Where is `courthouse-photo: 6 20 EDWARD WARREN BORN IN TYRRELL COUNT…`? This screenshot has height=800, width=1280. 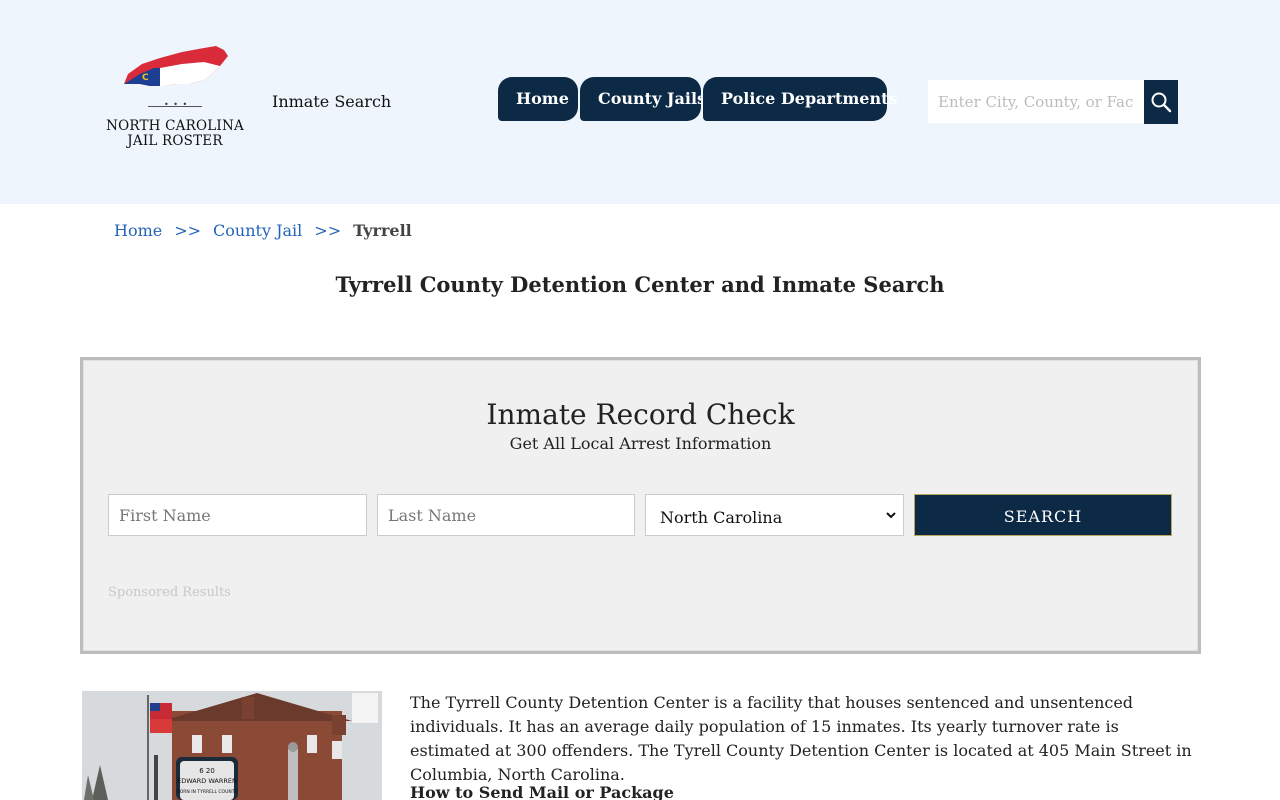
courthouse-photo: 6 20 EDWARD WARREN BORN IN TYRRELL COUNT… is located at coordinates (232, 745).